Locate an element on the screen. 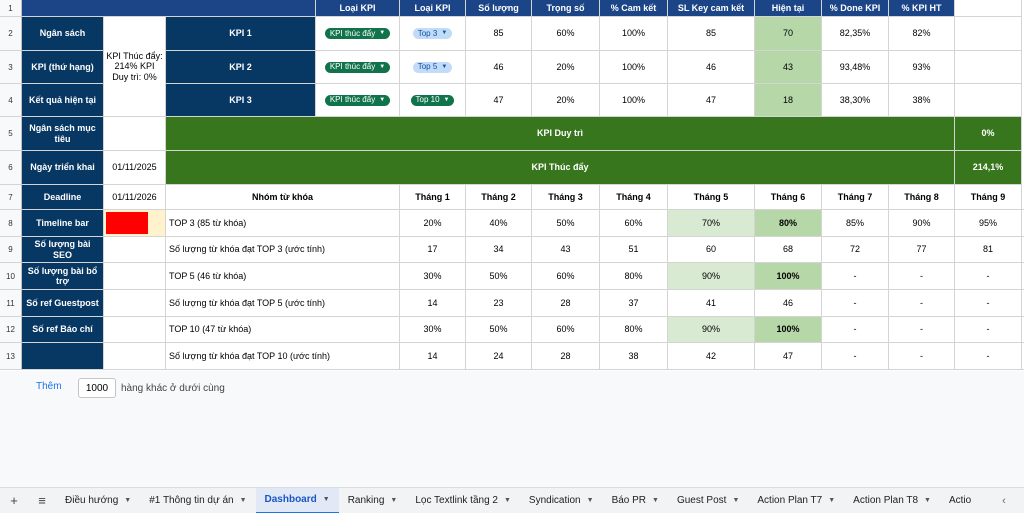 The width and height of the screenshot is (1024, 513). row-number: 6 is located at coordinates (11, 168).